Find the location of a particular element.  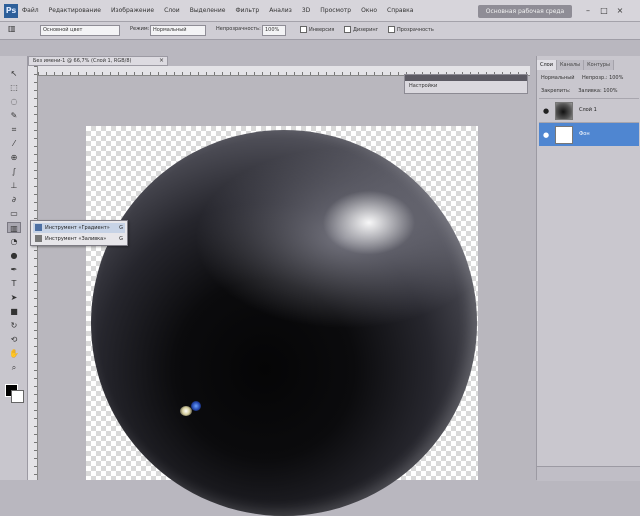

transparency-label: Прозрачность is located at coordinates (415, 30).